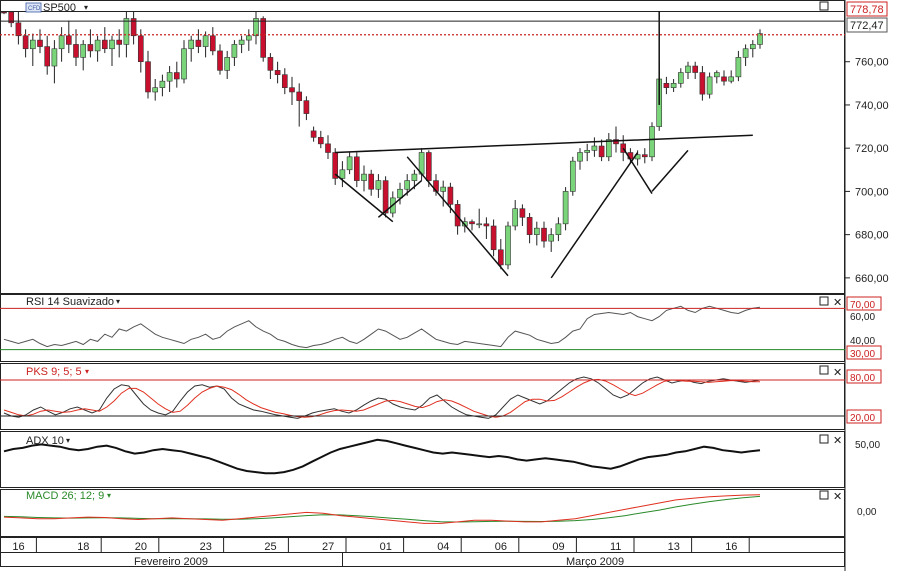 The height and width of the screenshot is (576, 901). I want to click on price-axis-label: 700,00, so click(872, 192).